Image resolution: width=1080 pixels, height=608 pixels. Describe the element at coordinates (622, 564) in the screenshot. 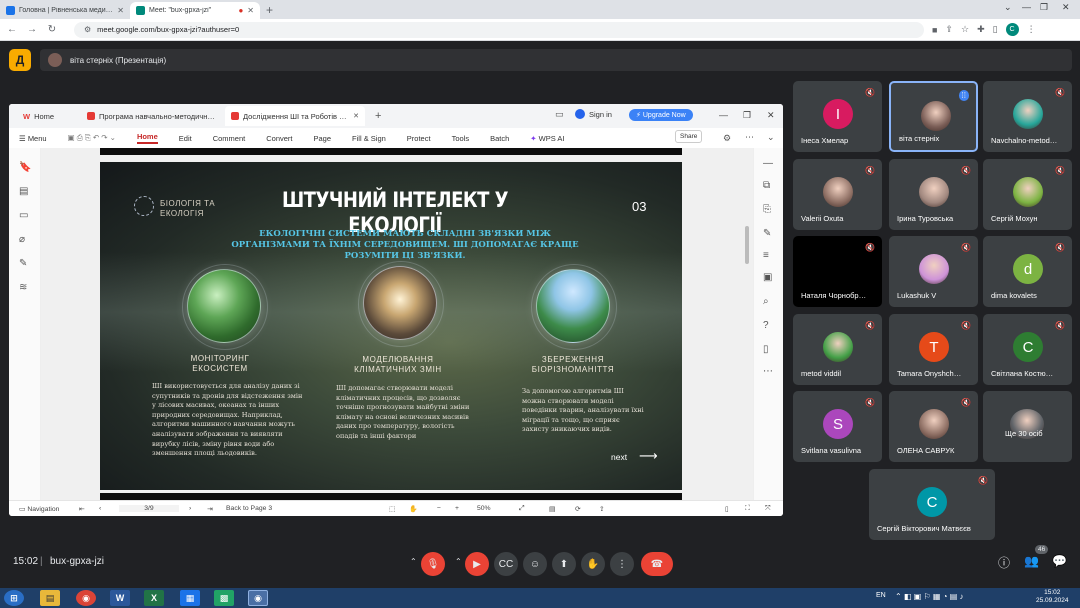

I see `more-options-button: ⋮` at that location.